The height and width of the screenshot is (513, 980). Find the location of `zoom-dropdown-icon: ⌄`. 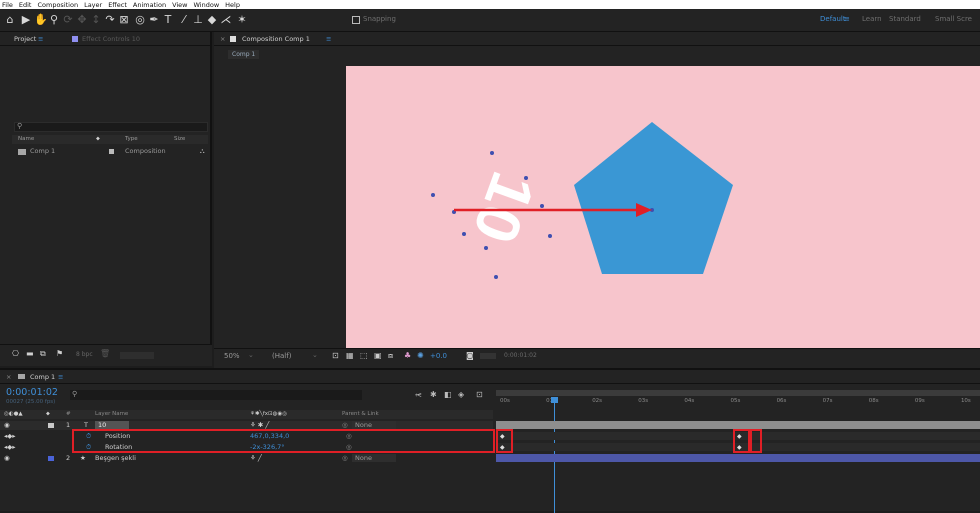

zoom-dropdown-icon: ⌄ is located at coordinates (251, 355).